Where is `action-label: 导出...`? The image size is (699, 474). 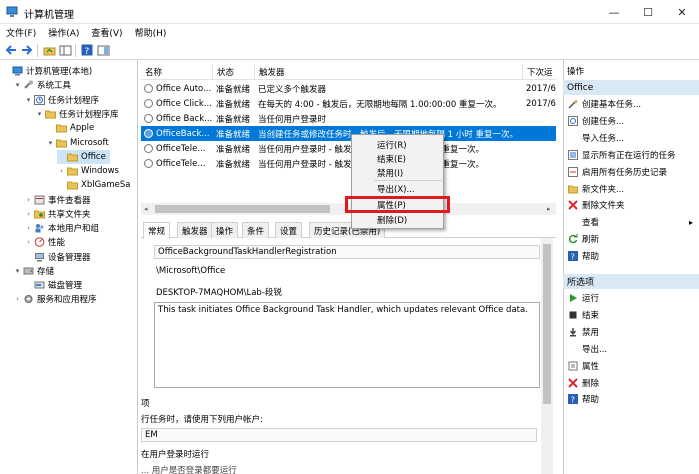
action-label: 导出... is located at coordinates (595, 349).